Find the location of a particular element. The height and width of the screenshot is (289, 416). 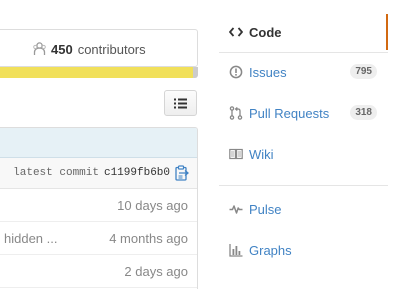

graph-icon is located at coordinates (236, 250).